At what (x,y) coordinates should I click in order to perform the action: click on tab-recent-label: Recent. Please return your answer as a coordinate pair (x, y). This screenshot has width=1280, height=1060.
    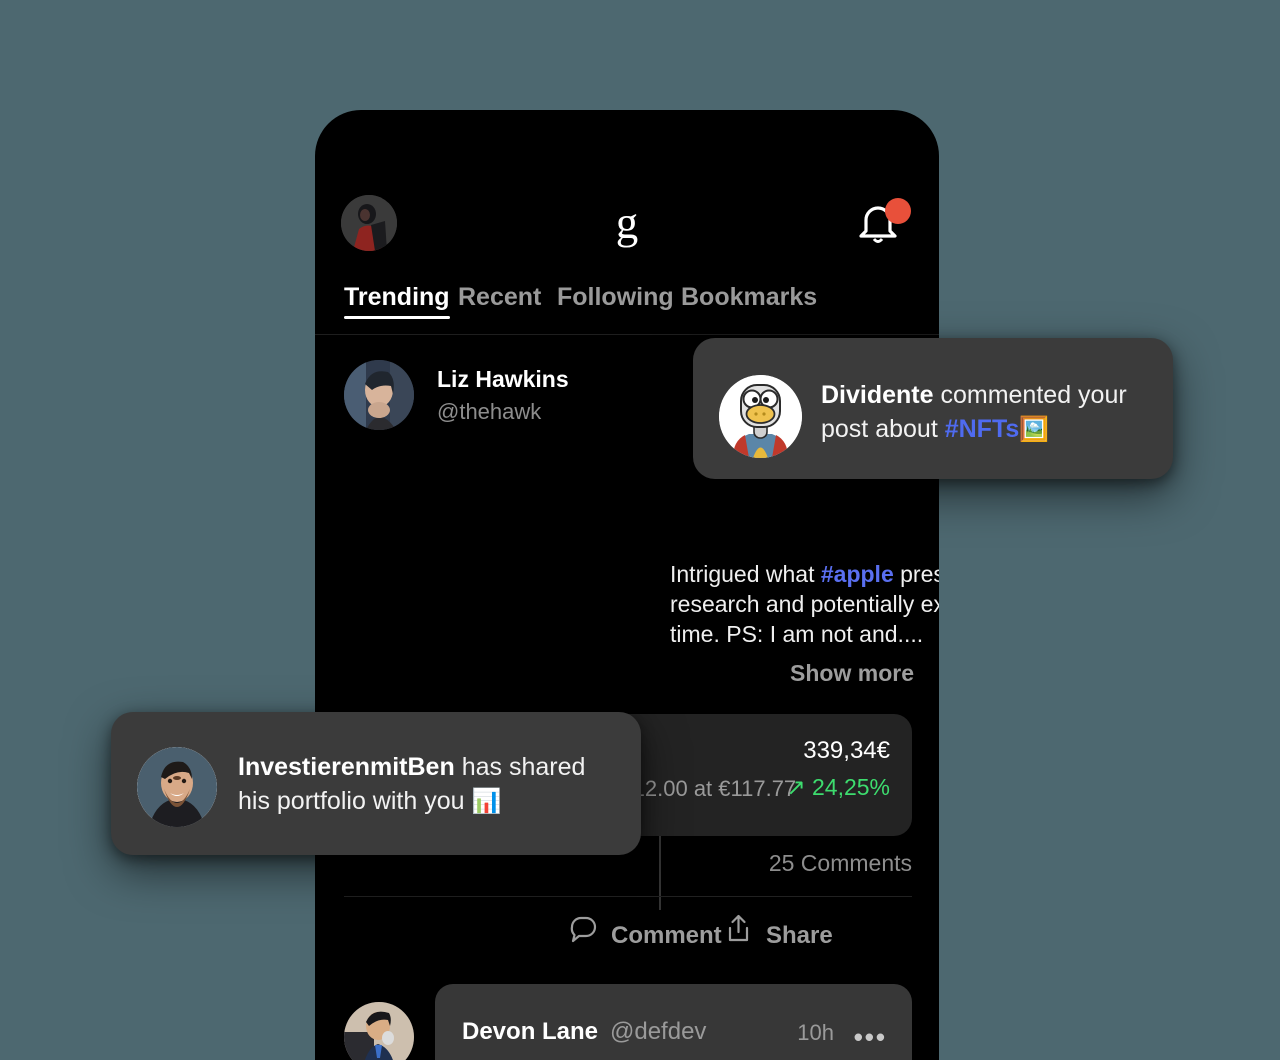
    Looking at the image, I should click on (500, 297).